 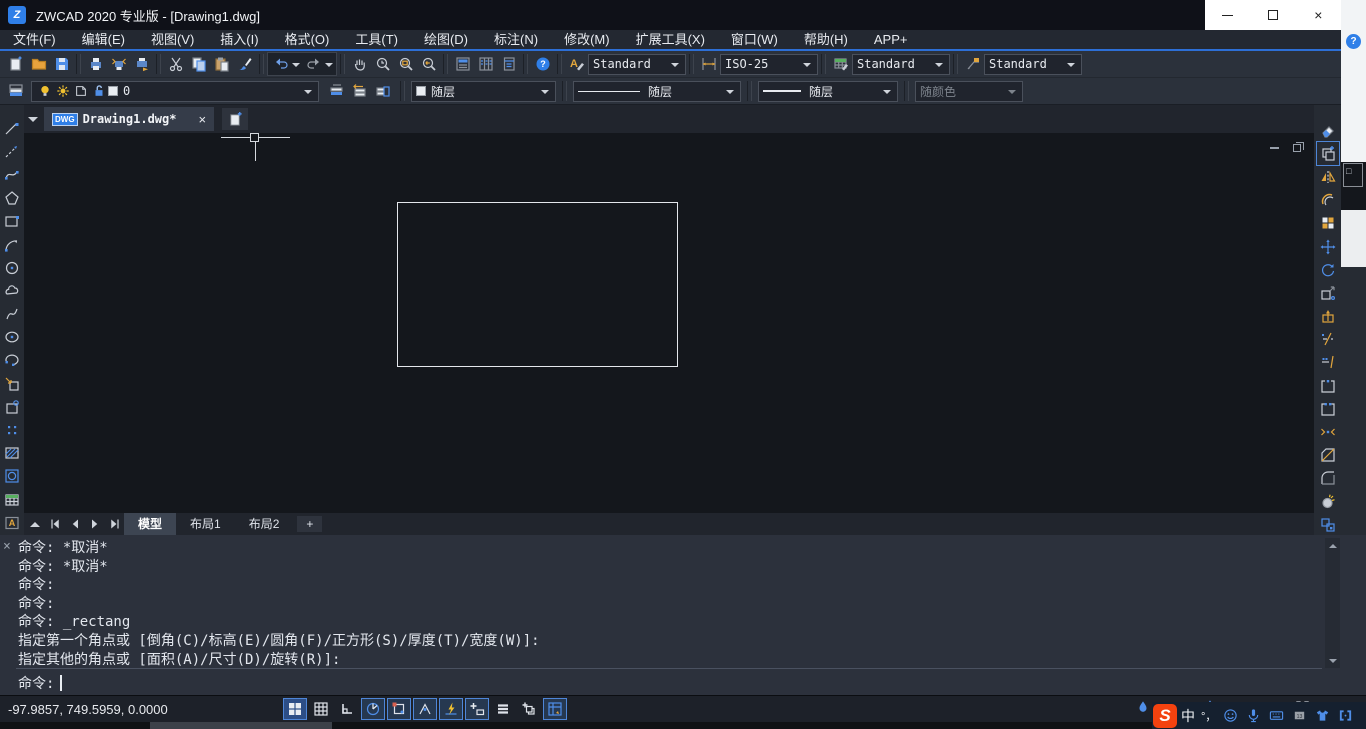 I want to click on scroll-down-icon, so click(x=1332, y=661).